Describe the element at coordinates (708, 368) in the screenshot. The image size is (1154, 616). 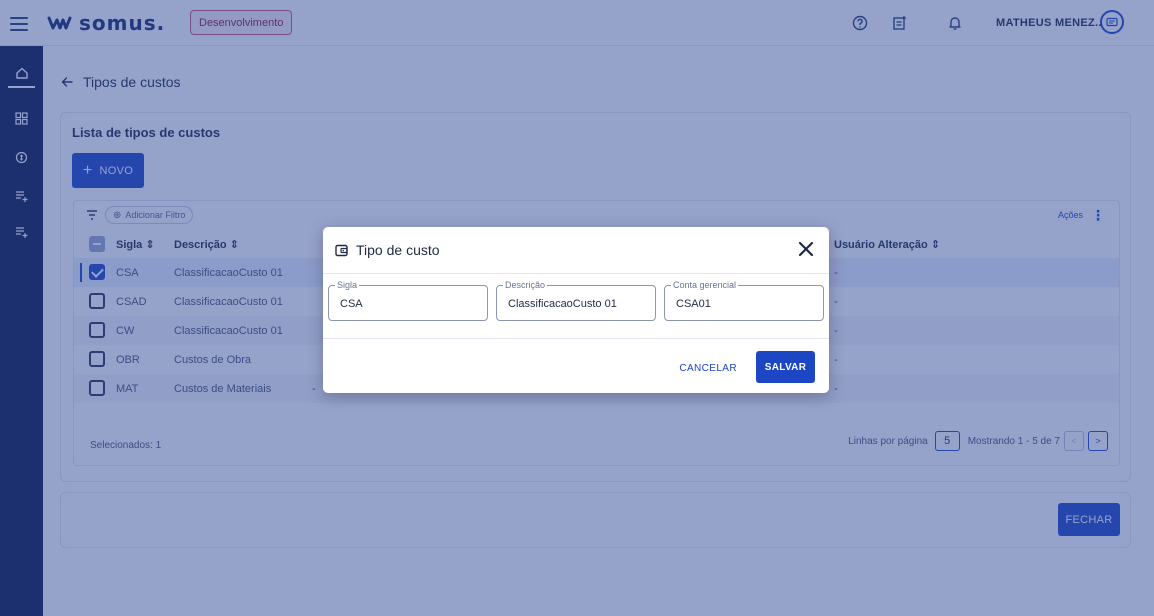
I see `cancel-button: CANCELAR` at that location.